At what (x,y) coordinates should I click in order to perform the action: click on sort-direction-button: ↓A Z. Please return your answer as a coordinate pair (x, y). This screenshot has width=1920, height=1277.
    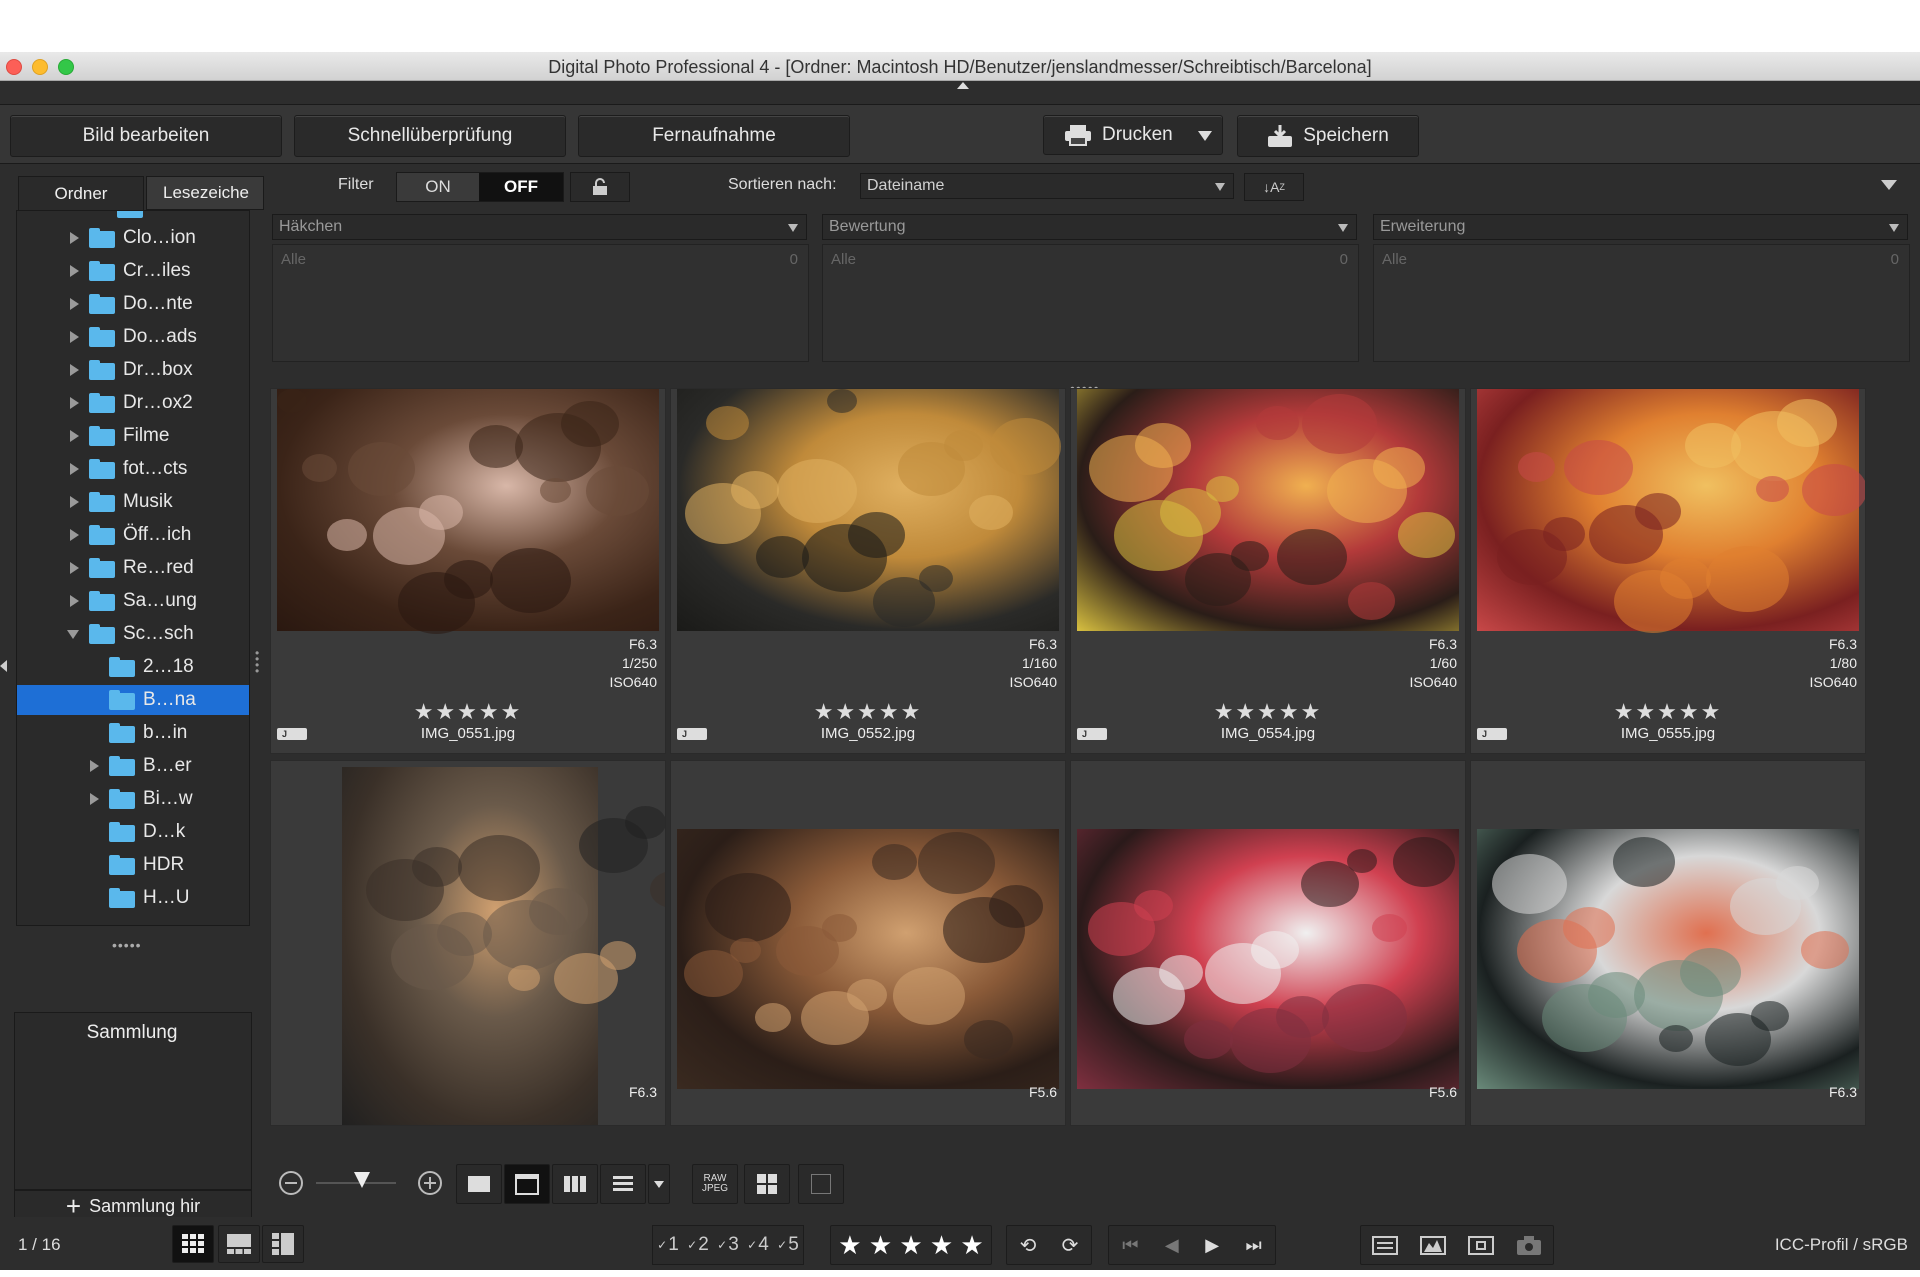
    Looking at the image, I should click on (1274, 187).